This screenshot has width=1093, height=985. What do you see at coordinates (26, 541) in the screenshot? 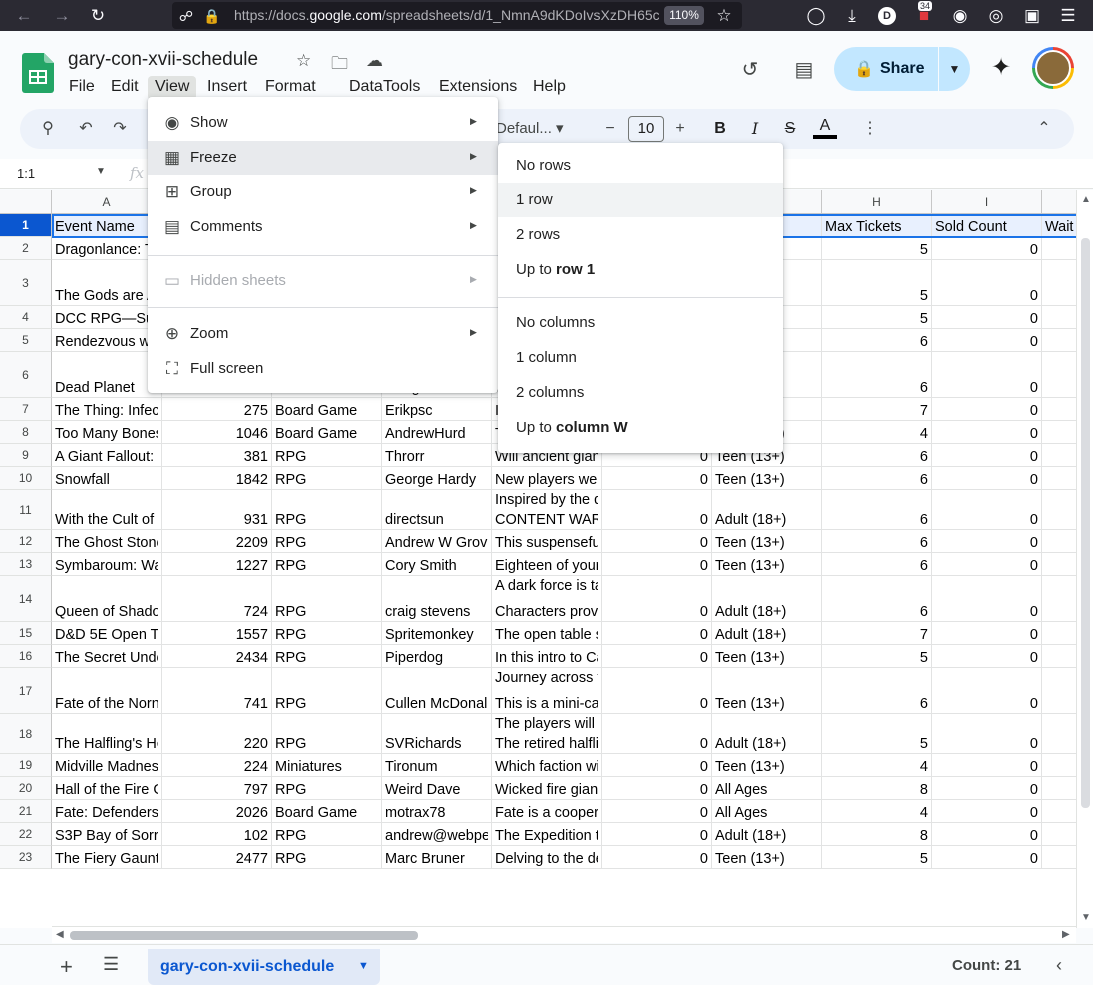
I see `row-header: 12` at bounding box center [26, 541].